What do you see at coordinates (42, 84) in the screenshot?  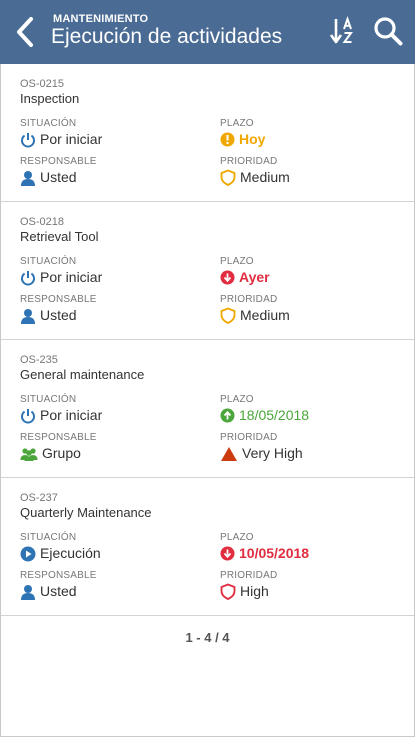 I see `item-code: OS-0215` at bounding box center [42, 84].